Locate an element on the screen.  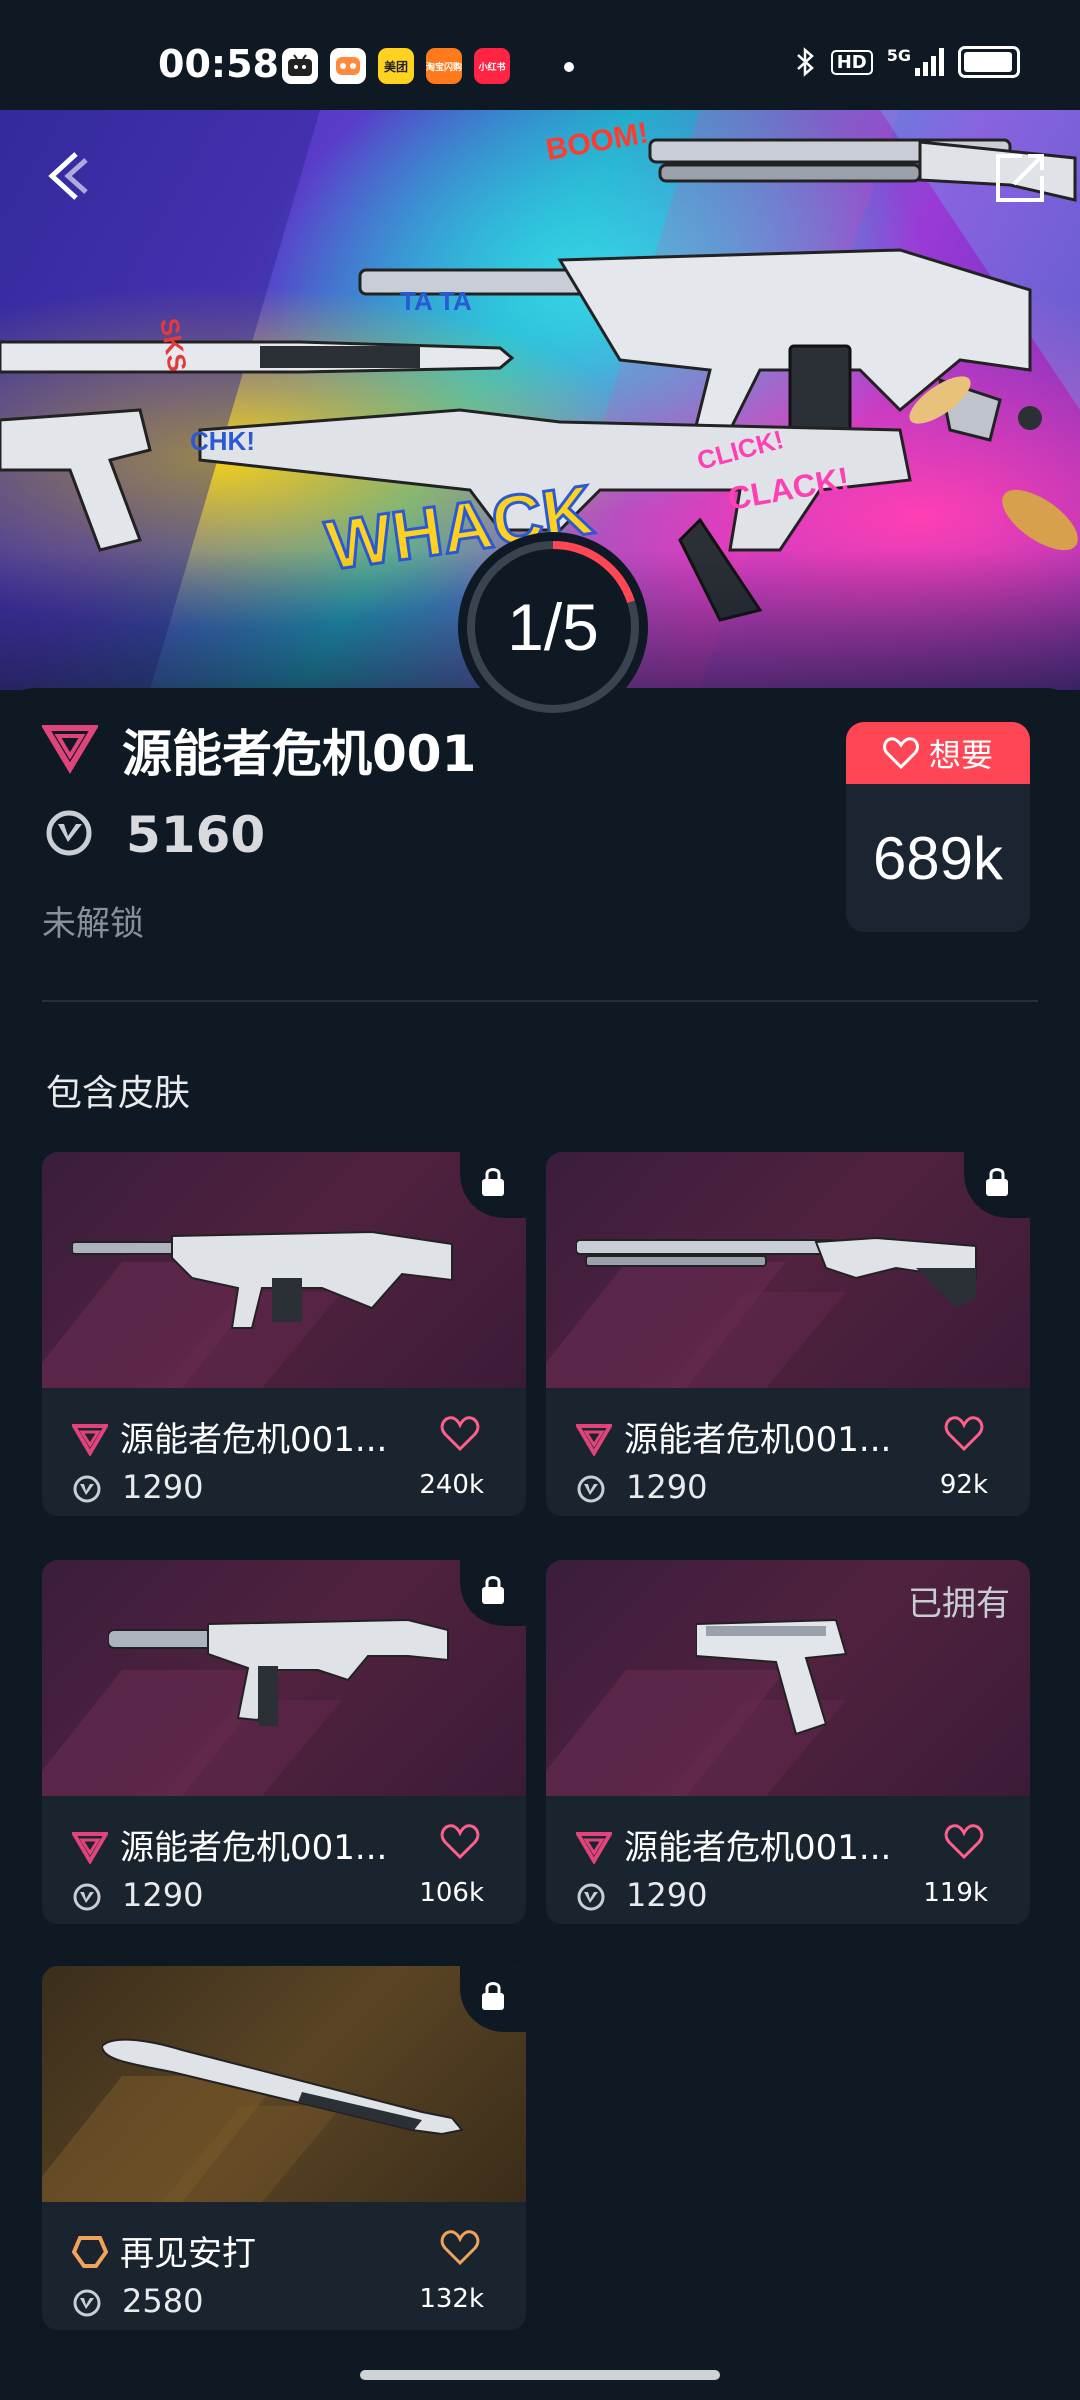
smg-skin-icon is located at coordinates (278, 1672).